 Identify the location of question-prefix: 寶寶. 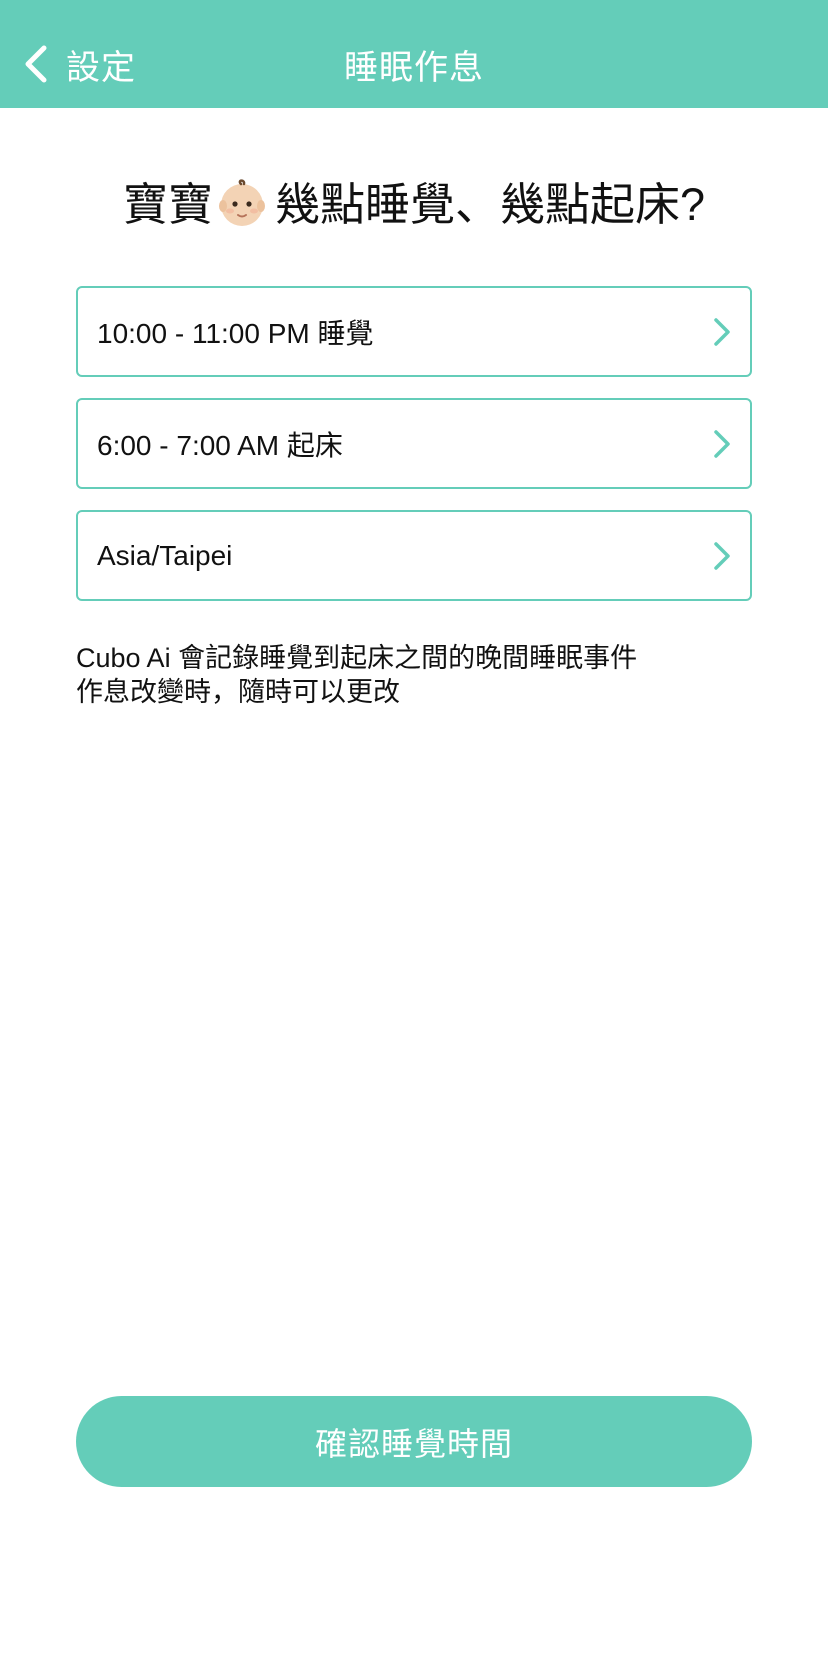
(167, 204).